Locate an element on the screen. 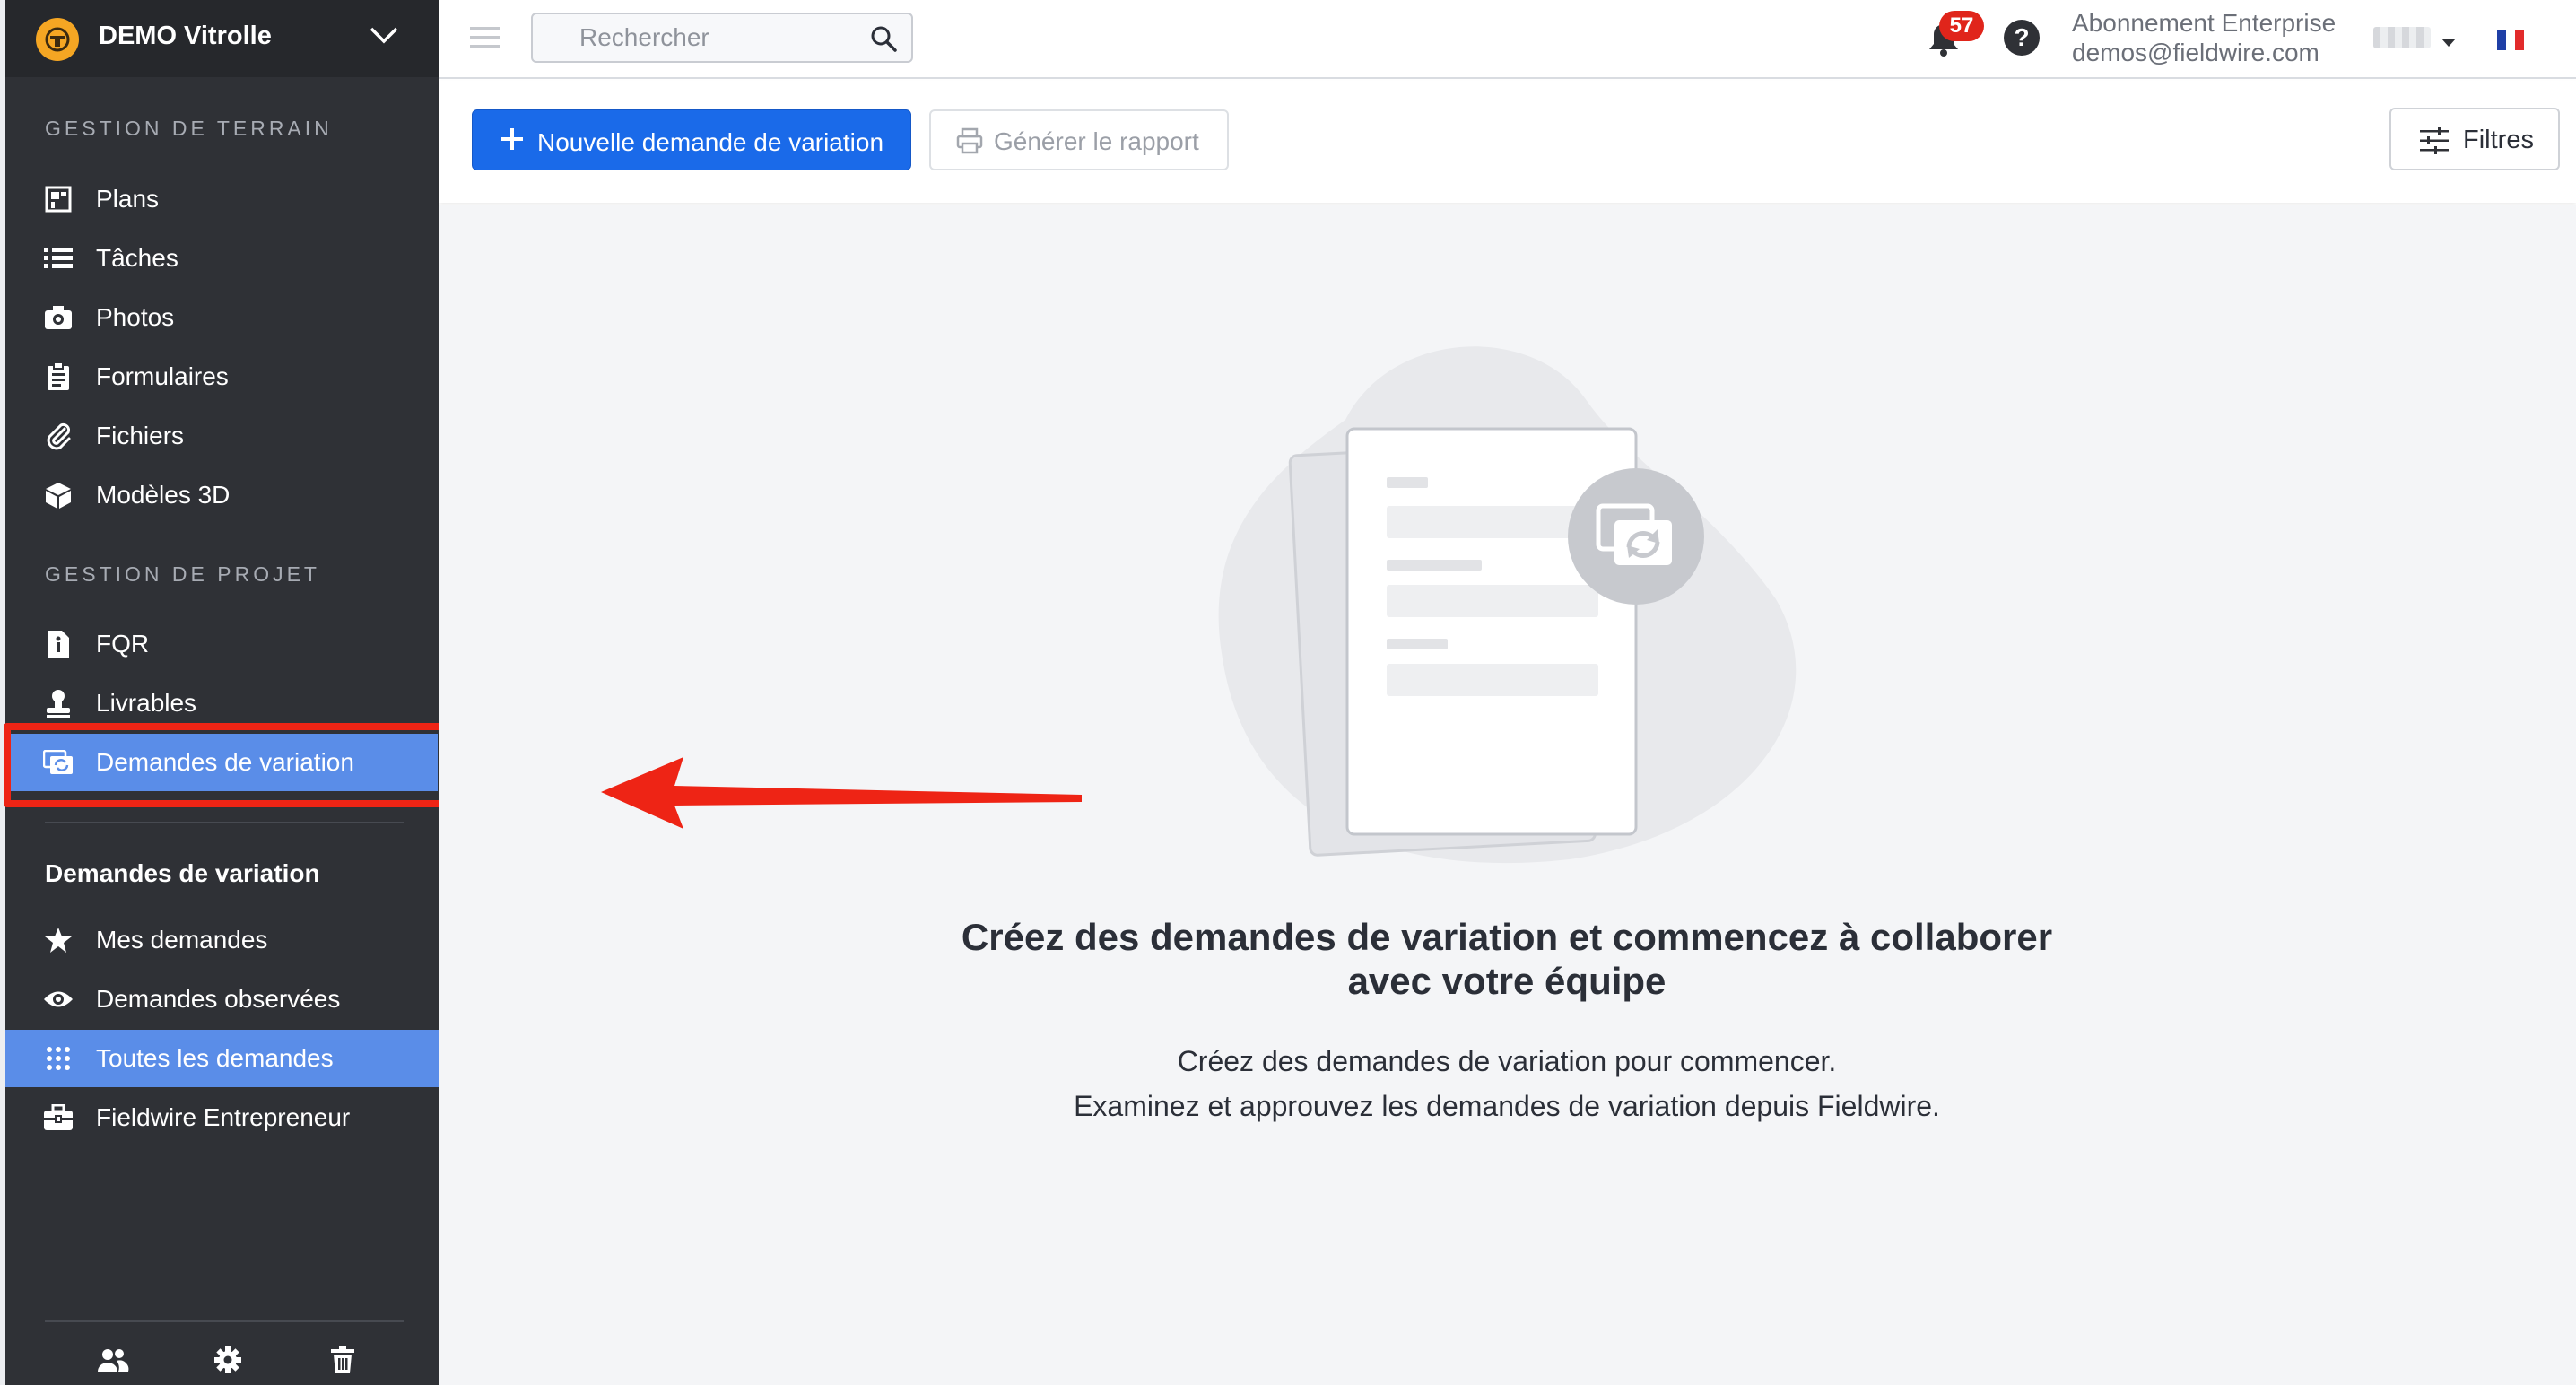 Image resolution: width=2576 pixels, height=1385 pixels. button-label: Générer le rapport is located at coordinates (1096, 141).